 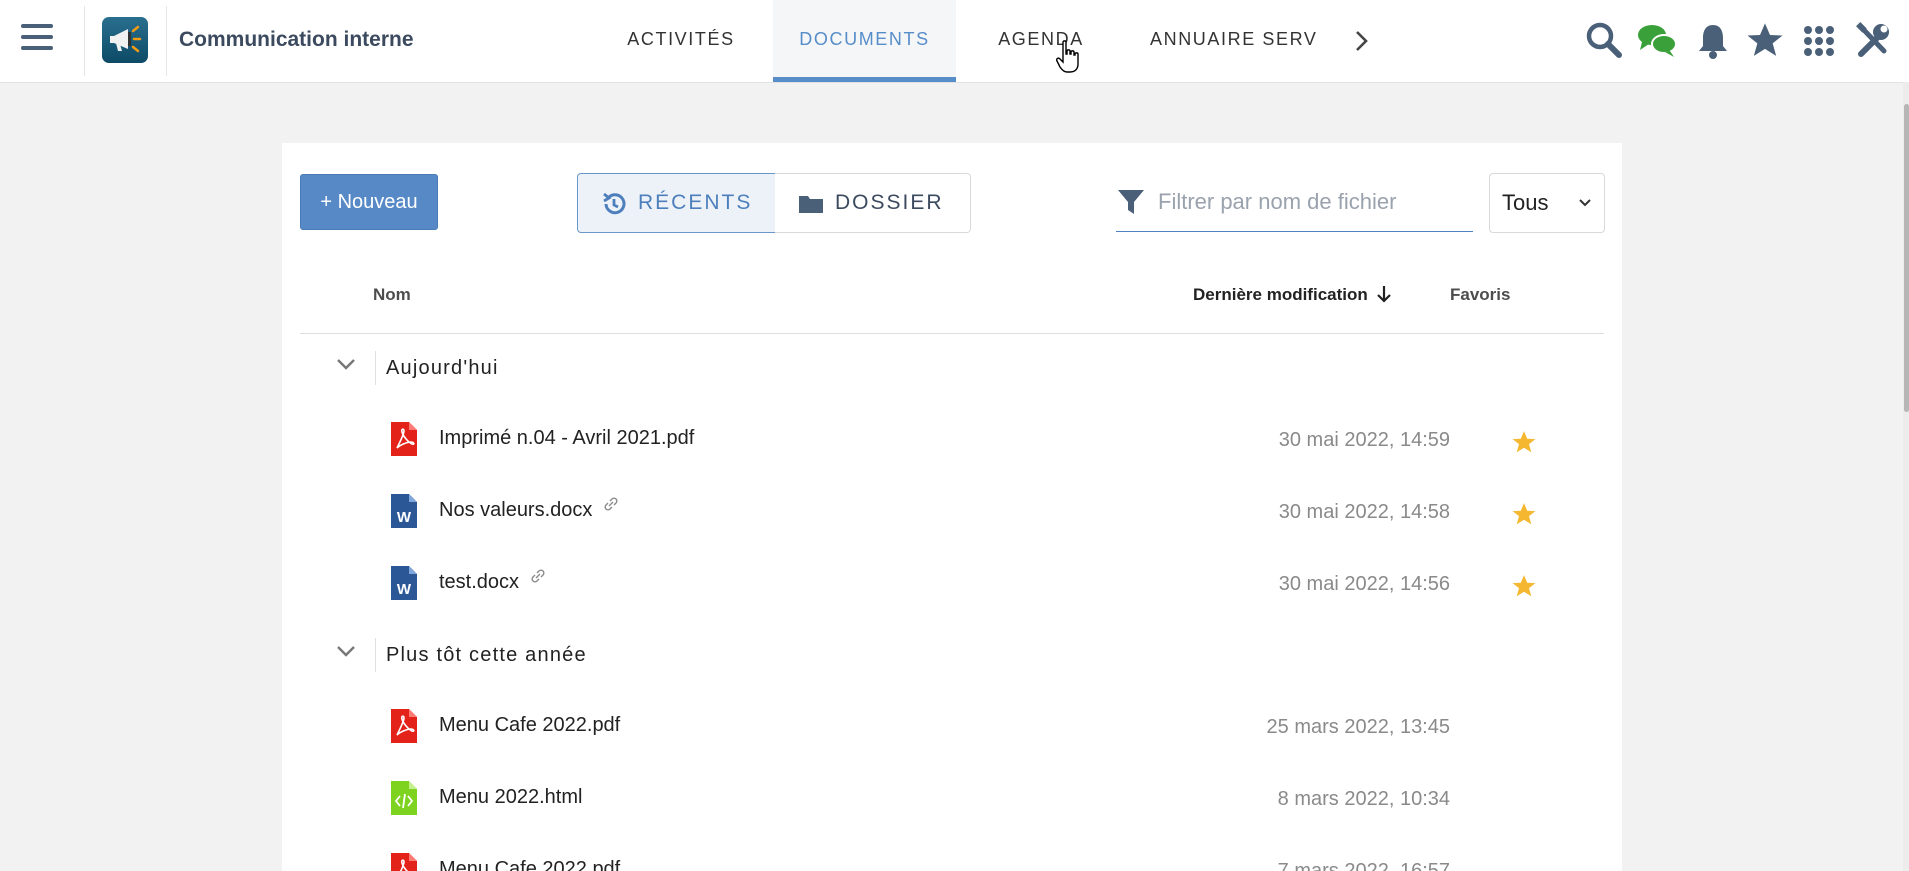 I want to click on column-name-header: Nom, so click(x=392, y=295).